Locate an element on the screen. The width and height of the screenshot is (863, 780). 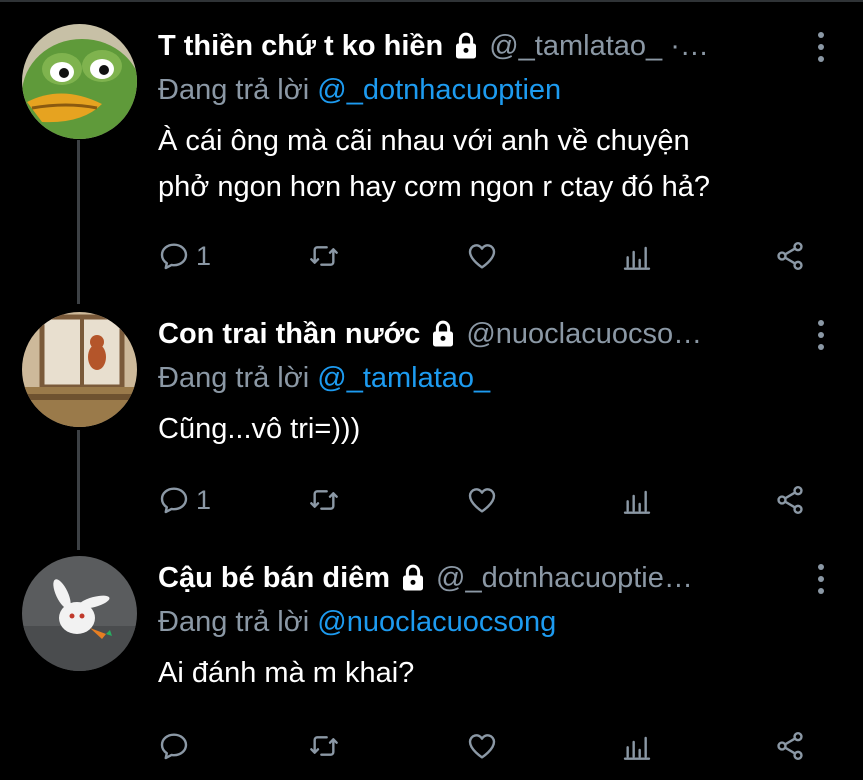
tweet-text: Ai đánh mà m khai? is located at coordinates (503, 673).